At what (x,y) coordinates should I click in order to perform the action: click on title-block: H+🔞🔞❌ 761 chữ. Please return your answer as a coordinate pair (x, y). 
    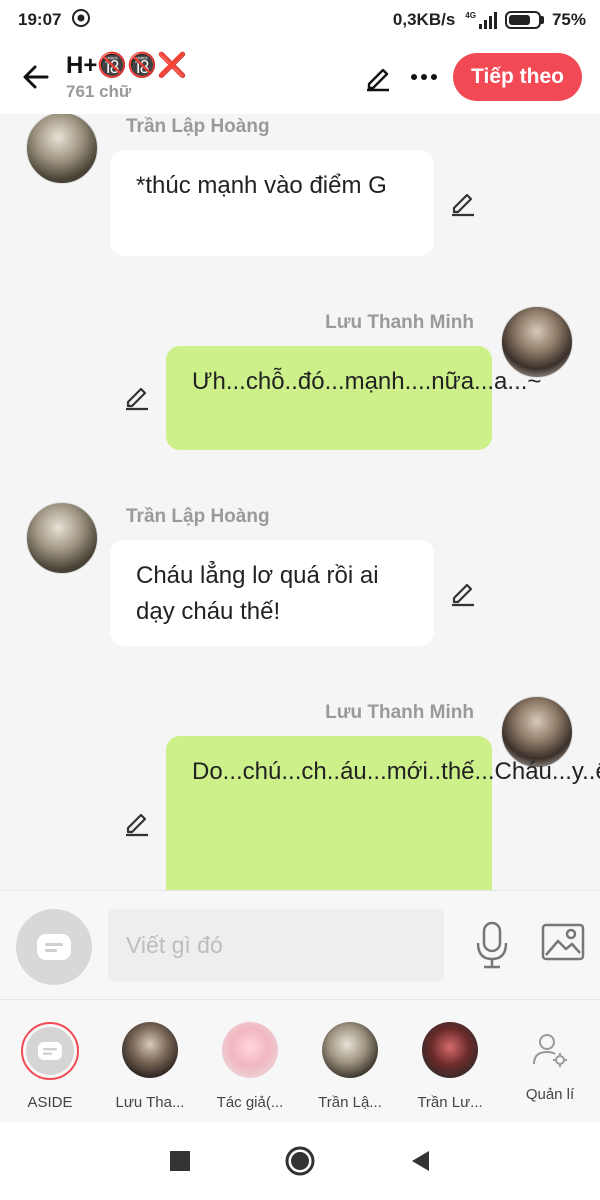
    Looking at the image, I should click on (213, 77).